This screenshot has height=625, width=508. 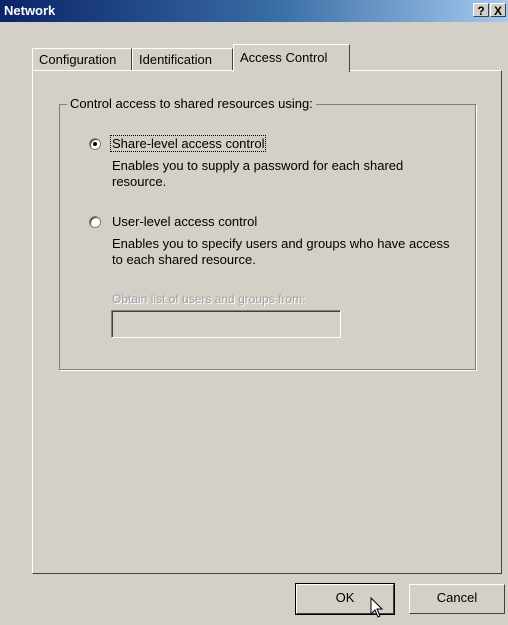 I want to click on mouse-cursor-icon, so click(x=377, y=607).